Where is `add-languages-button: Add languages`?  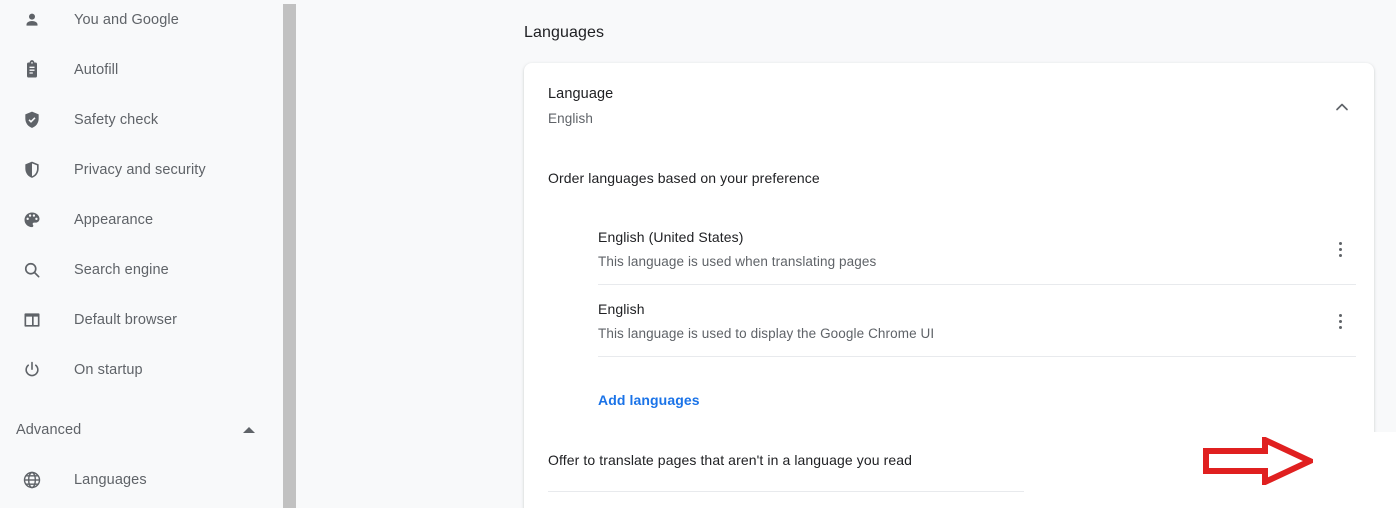
add-languages-button: Add languages is located at coordinates (649, 400).